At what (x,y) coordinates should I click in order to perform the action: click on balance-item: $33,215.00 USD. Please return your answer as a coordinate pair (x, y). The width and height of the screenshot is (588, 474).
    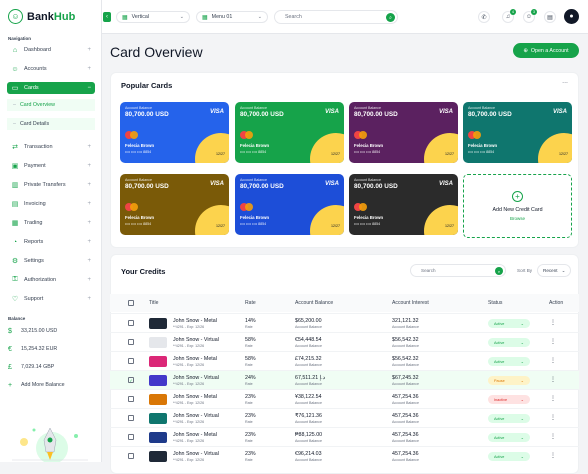
    Looking at the image, I should click on (32, 331).